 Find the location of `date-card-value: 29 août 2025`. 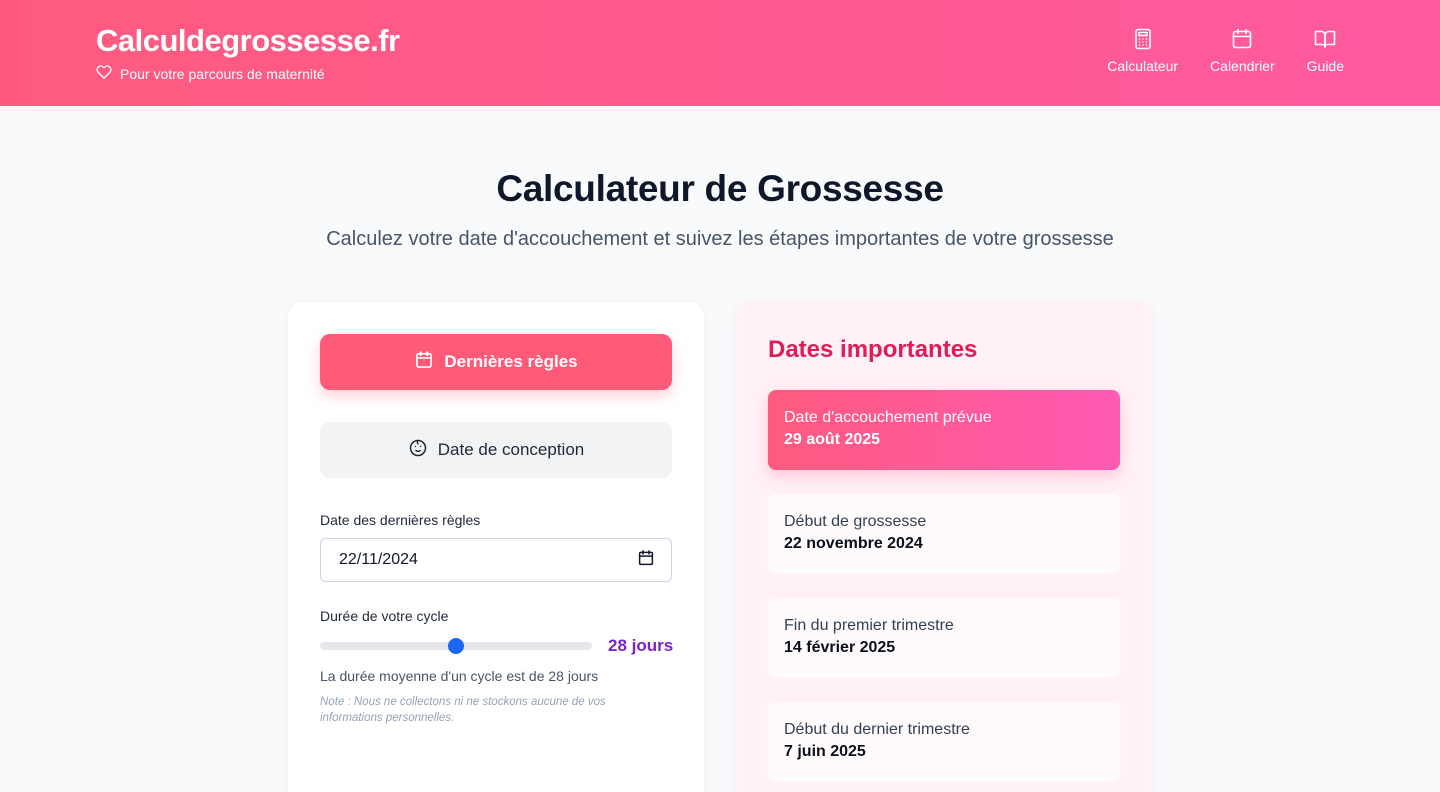

date-card-value: 29 août 2025 is located at coordinates (832, 439).